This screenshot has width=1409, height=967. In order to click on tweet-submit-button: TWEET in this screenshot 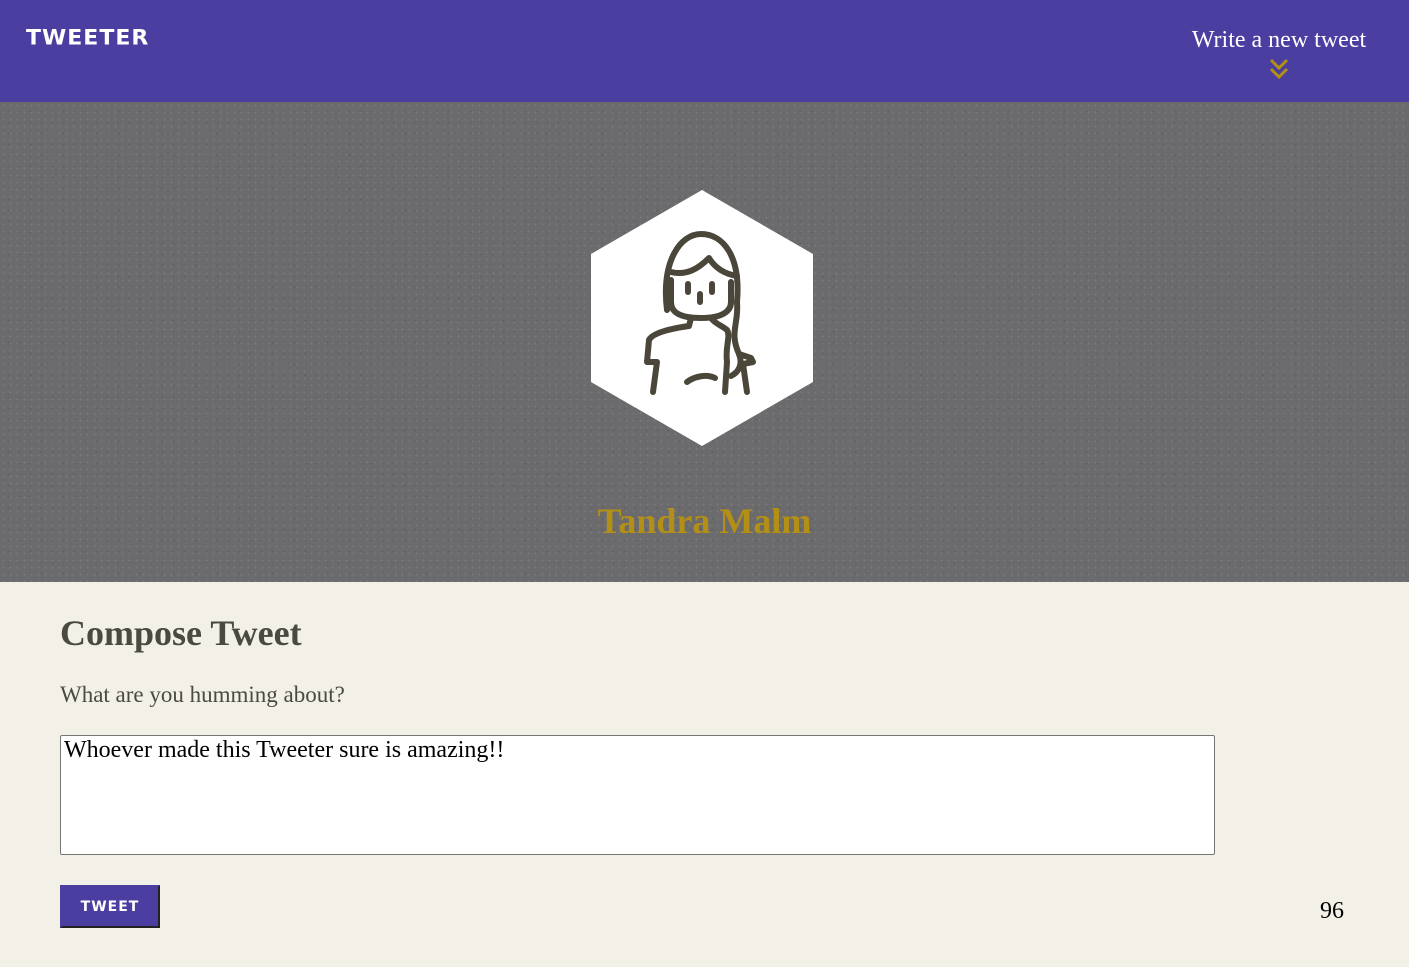, I will do `click(110, 906)`.